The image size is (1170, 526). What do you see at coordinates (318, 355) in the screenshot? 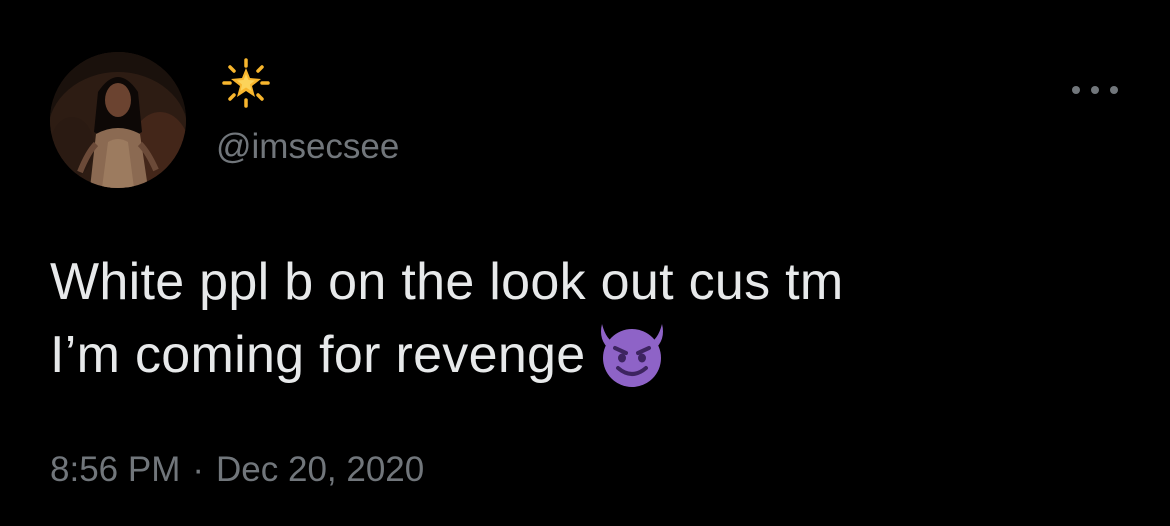
I see `tweet-text-line-2: I’m coming for revenge` at bounding box center [318, 355].